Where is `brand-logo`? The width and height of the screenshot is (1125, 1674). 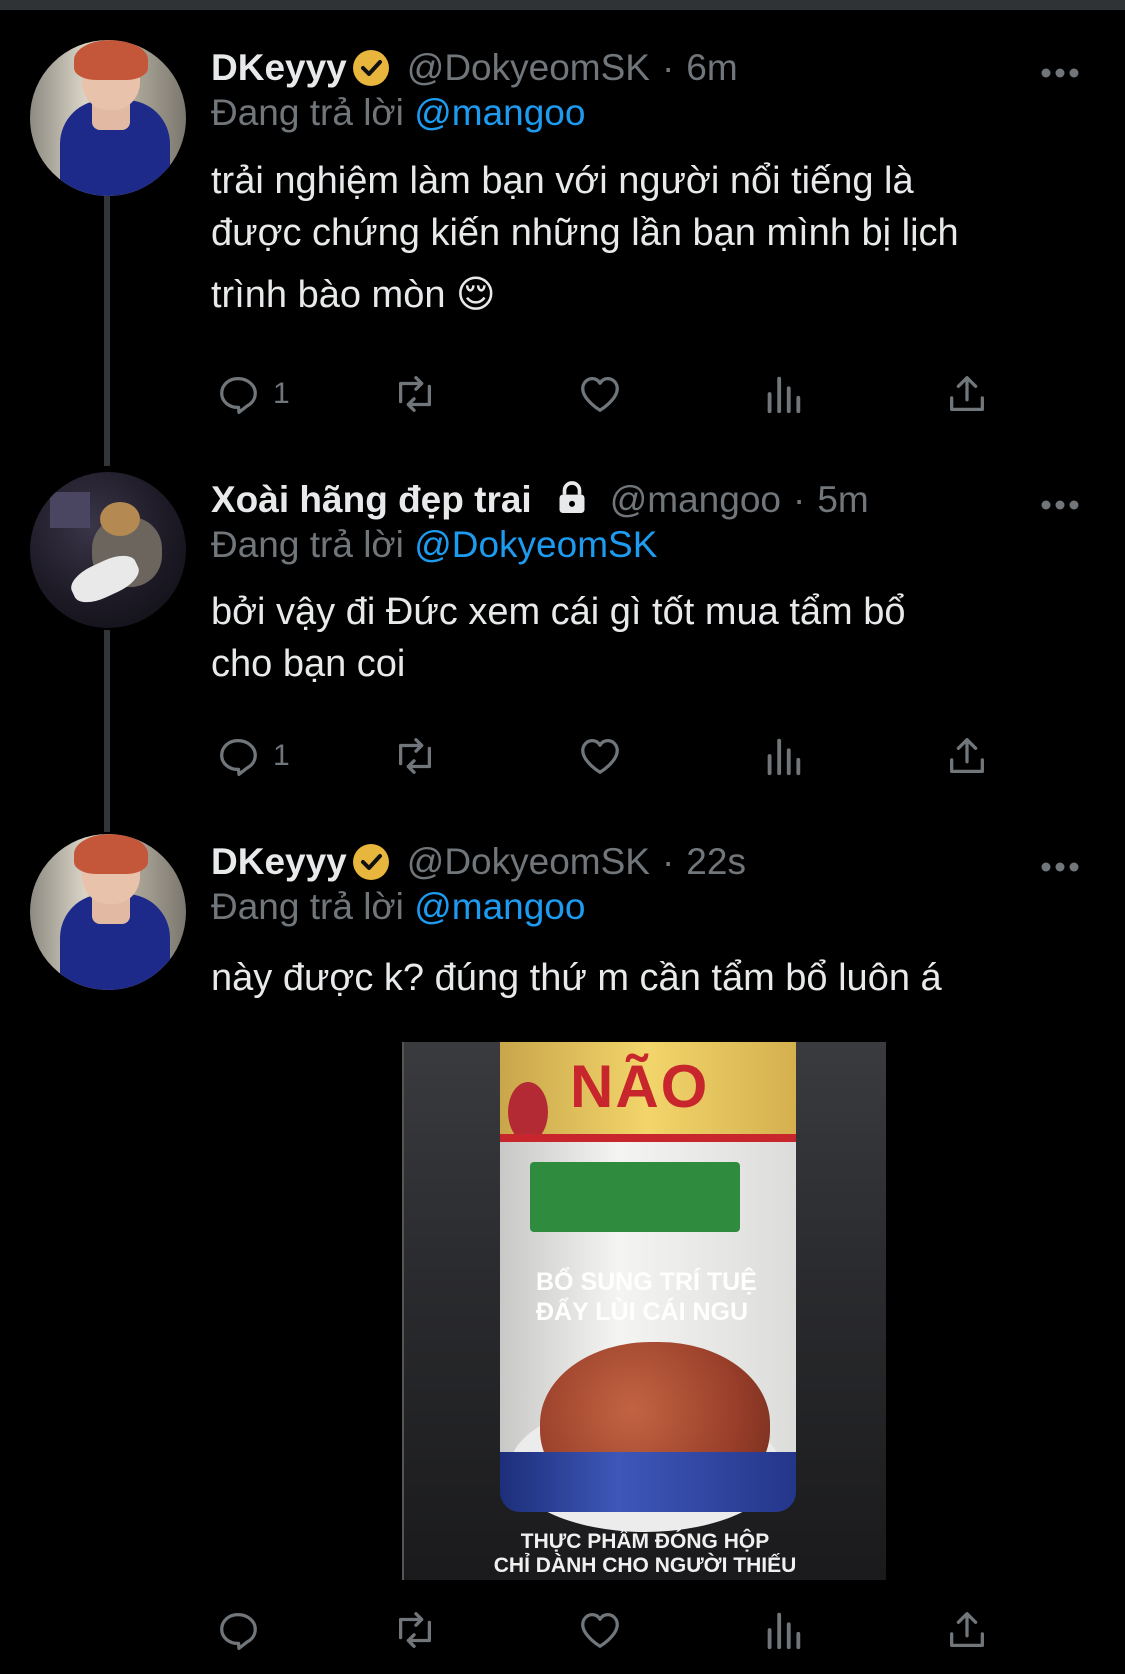 brand-logo is located at coordinates (528, 1112).